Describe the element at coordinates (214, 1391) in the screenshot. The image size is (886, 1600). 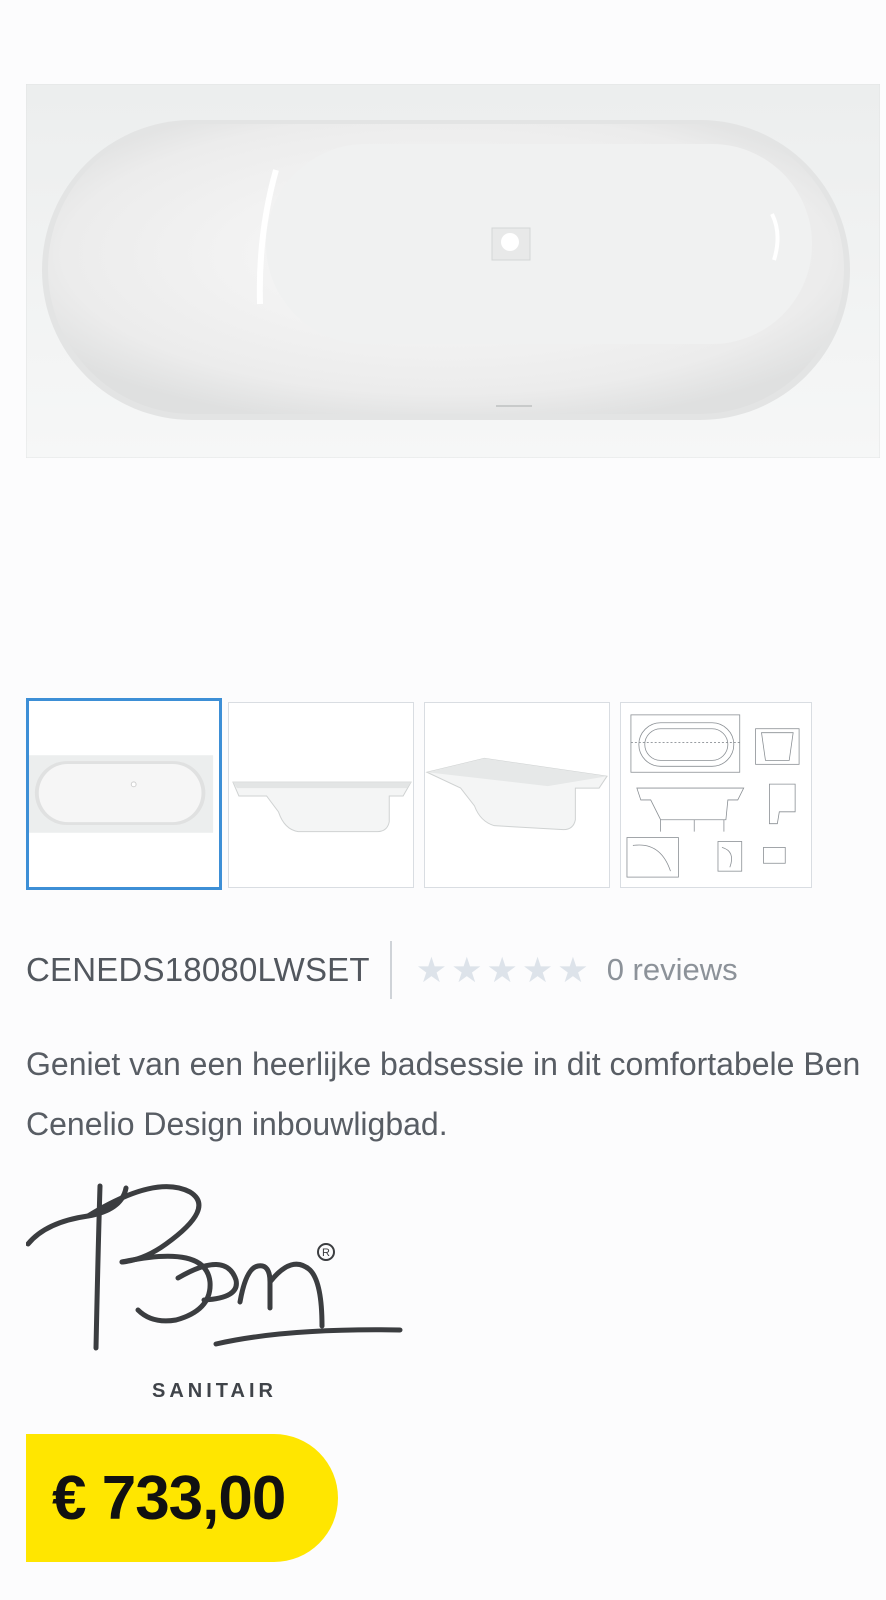
I see `brand-subtitle: SANITAIR` at that location.